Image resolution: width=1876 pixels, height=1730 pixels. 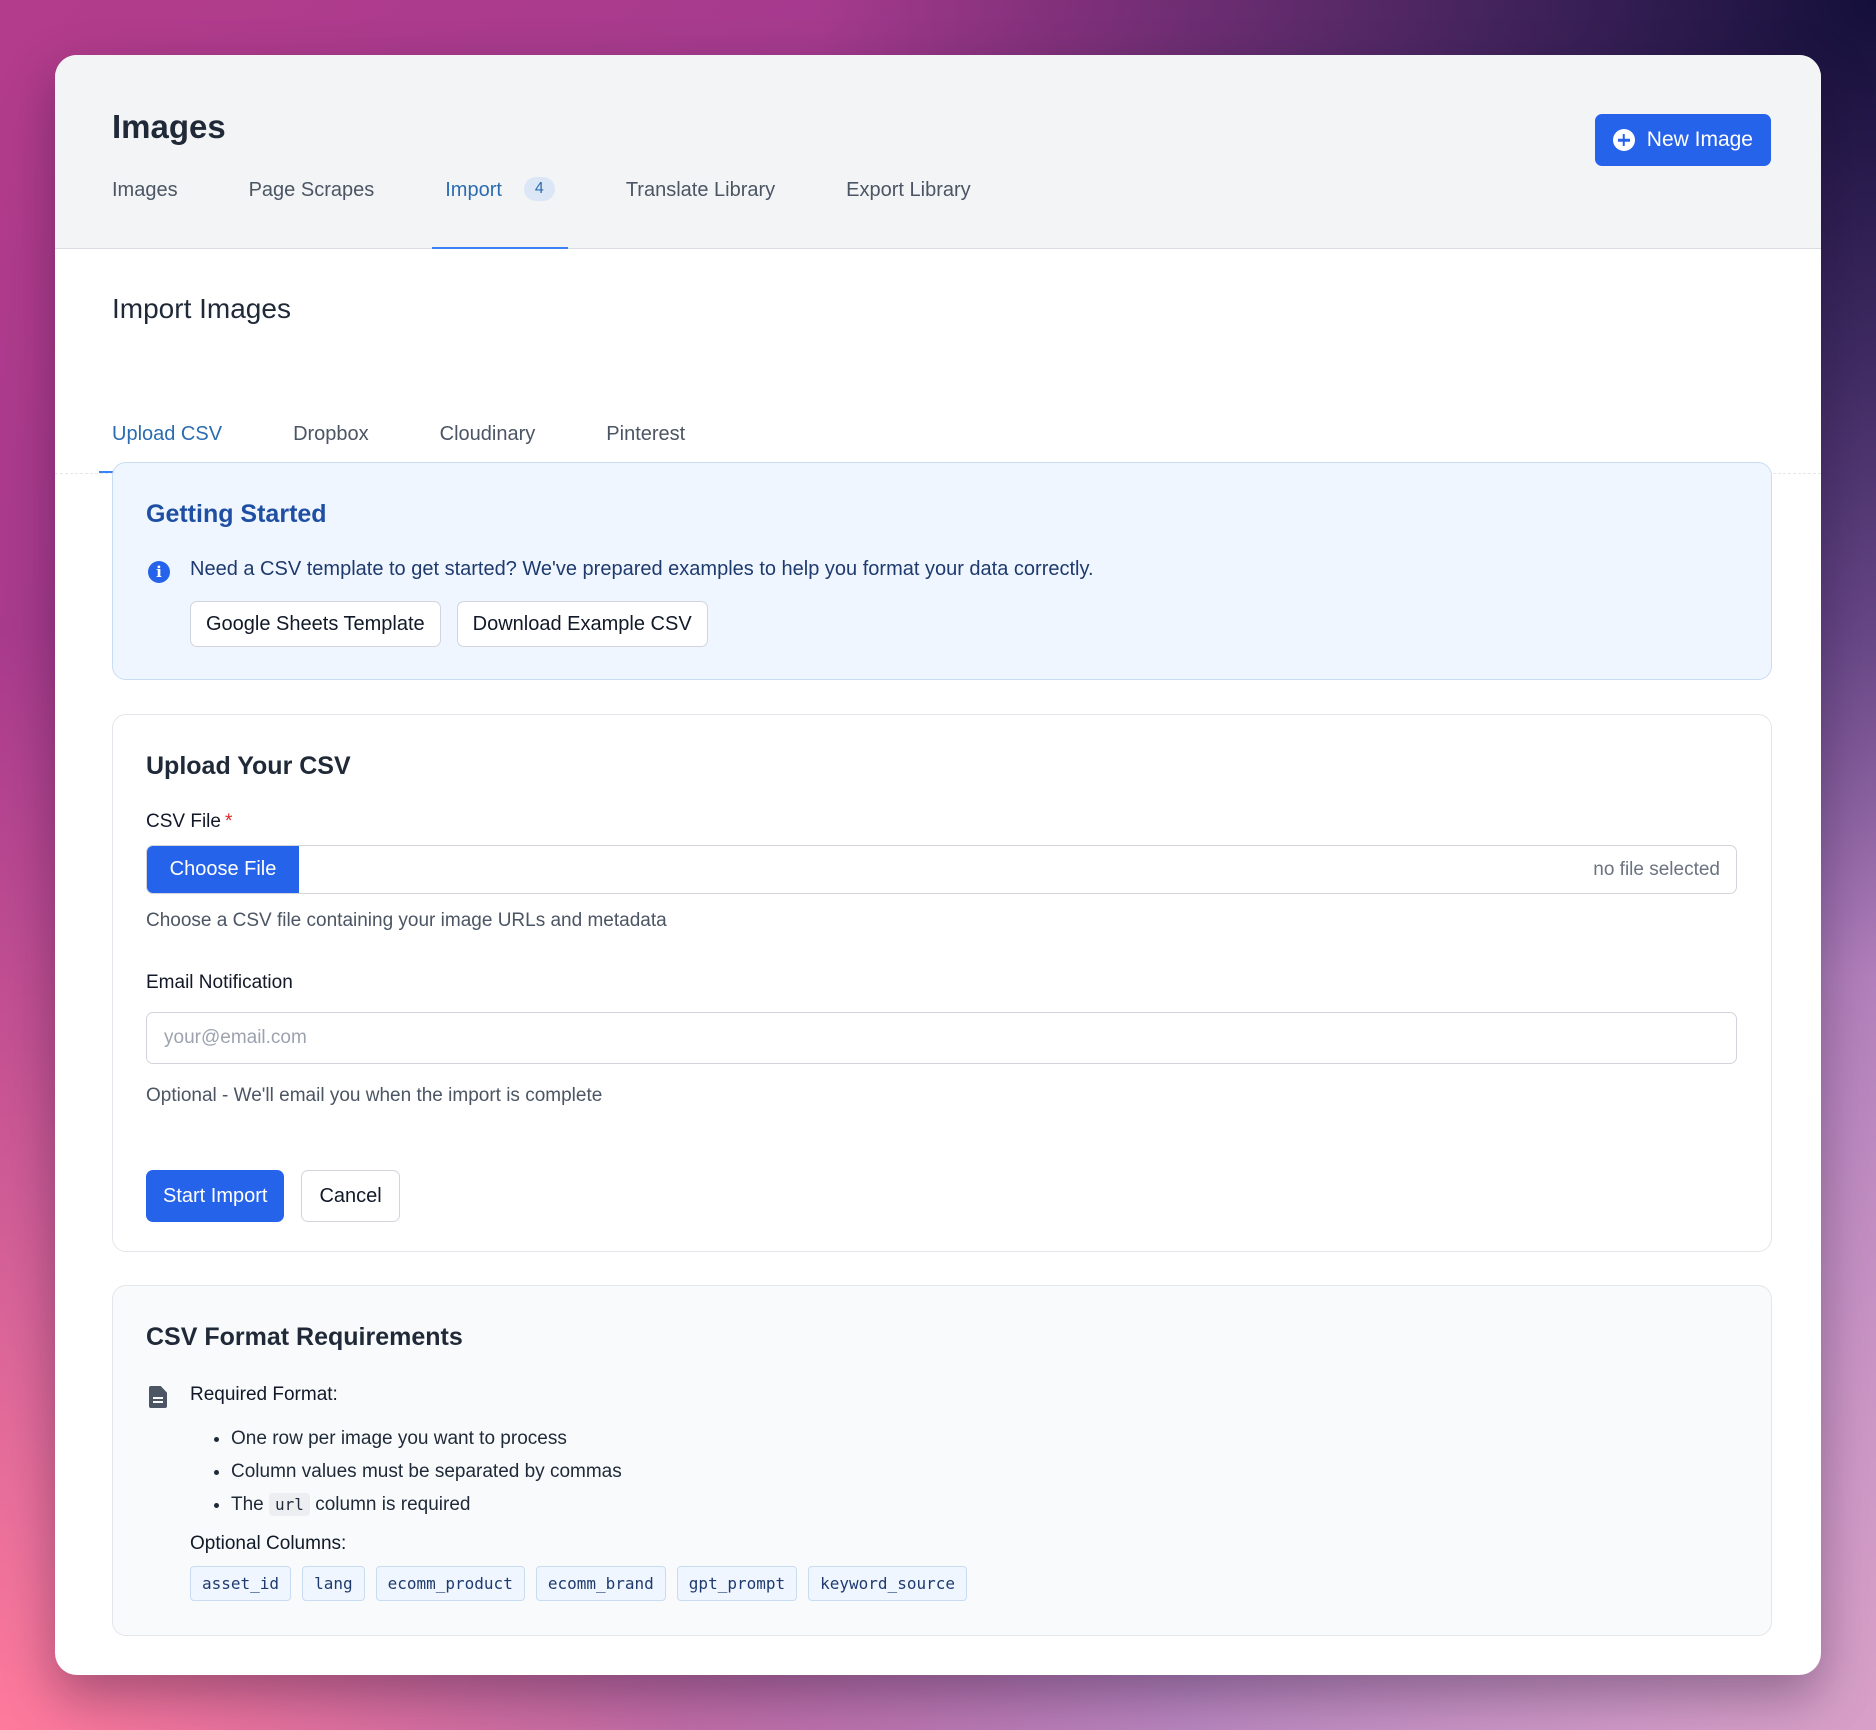 I want to click on upload-title: Upload Your CSV, so click(x=248, y=766).